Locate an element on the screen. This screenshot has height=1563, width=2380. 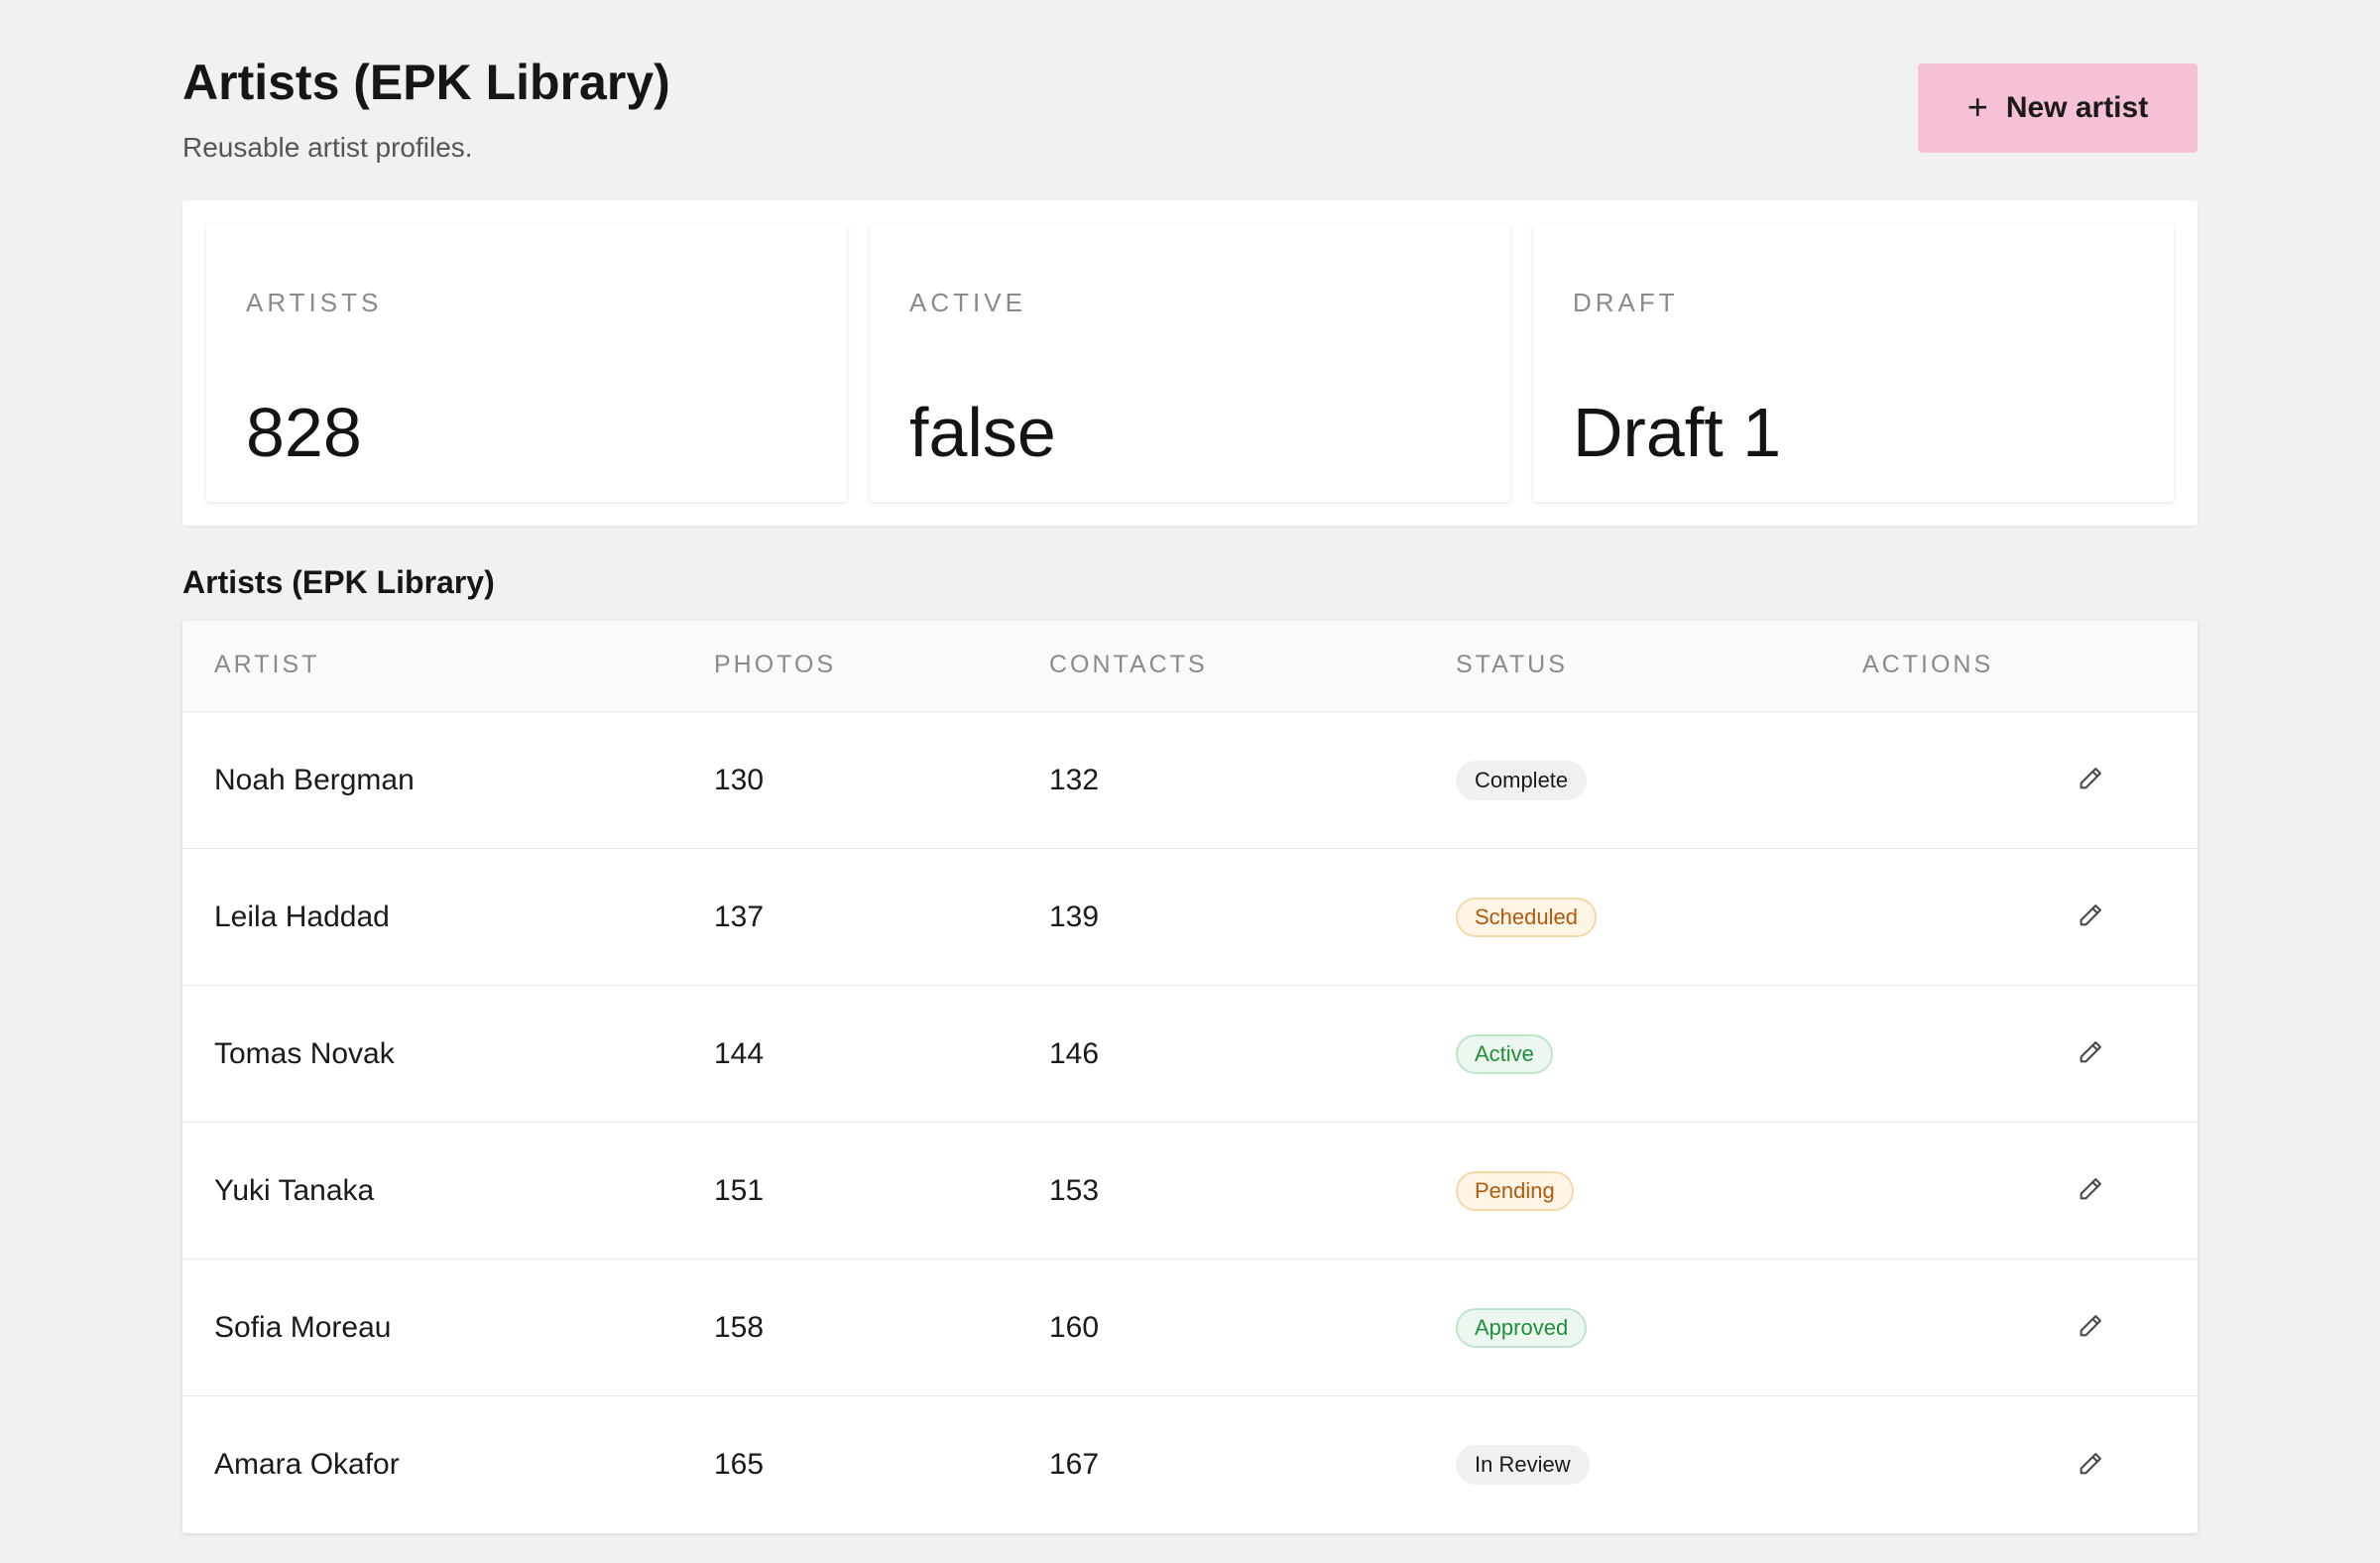
contacts-count: 139 is located at coordinates (1074, 917).